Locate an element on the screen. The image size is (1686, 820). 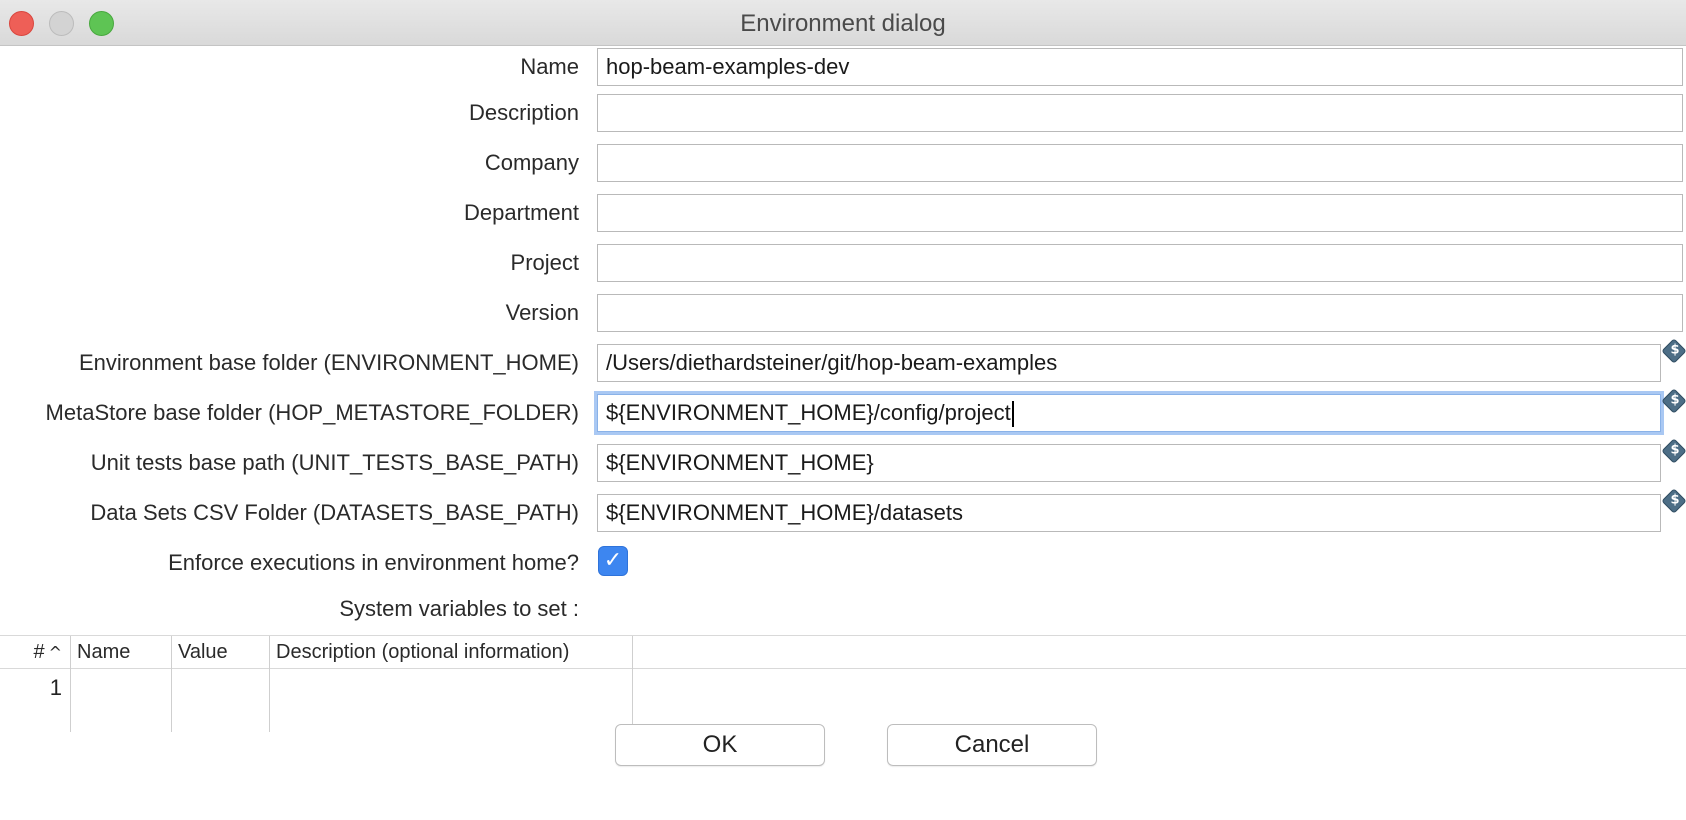
column-header-num: # ^ is located at coordinates (35, 652).